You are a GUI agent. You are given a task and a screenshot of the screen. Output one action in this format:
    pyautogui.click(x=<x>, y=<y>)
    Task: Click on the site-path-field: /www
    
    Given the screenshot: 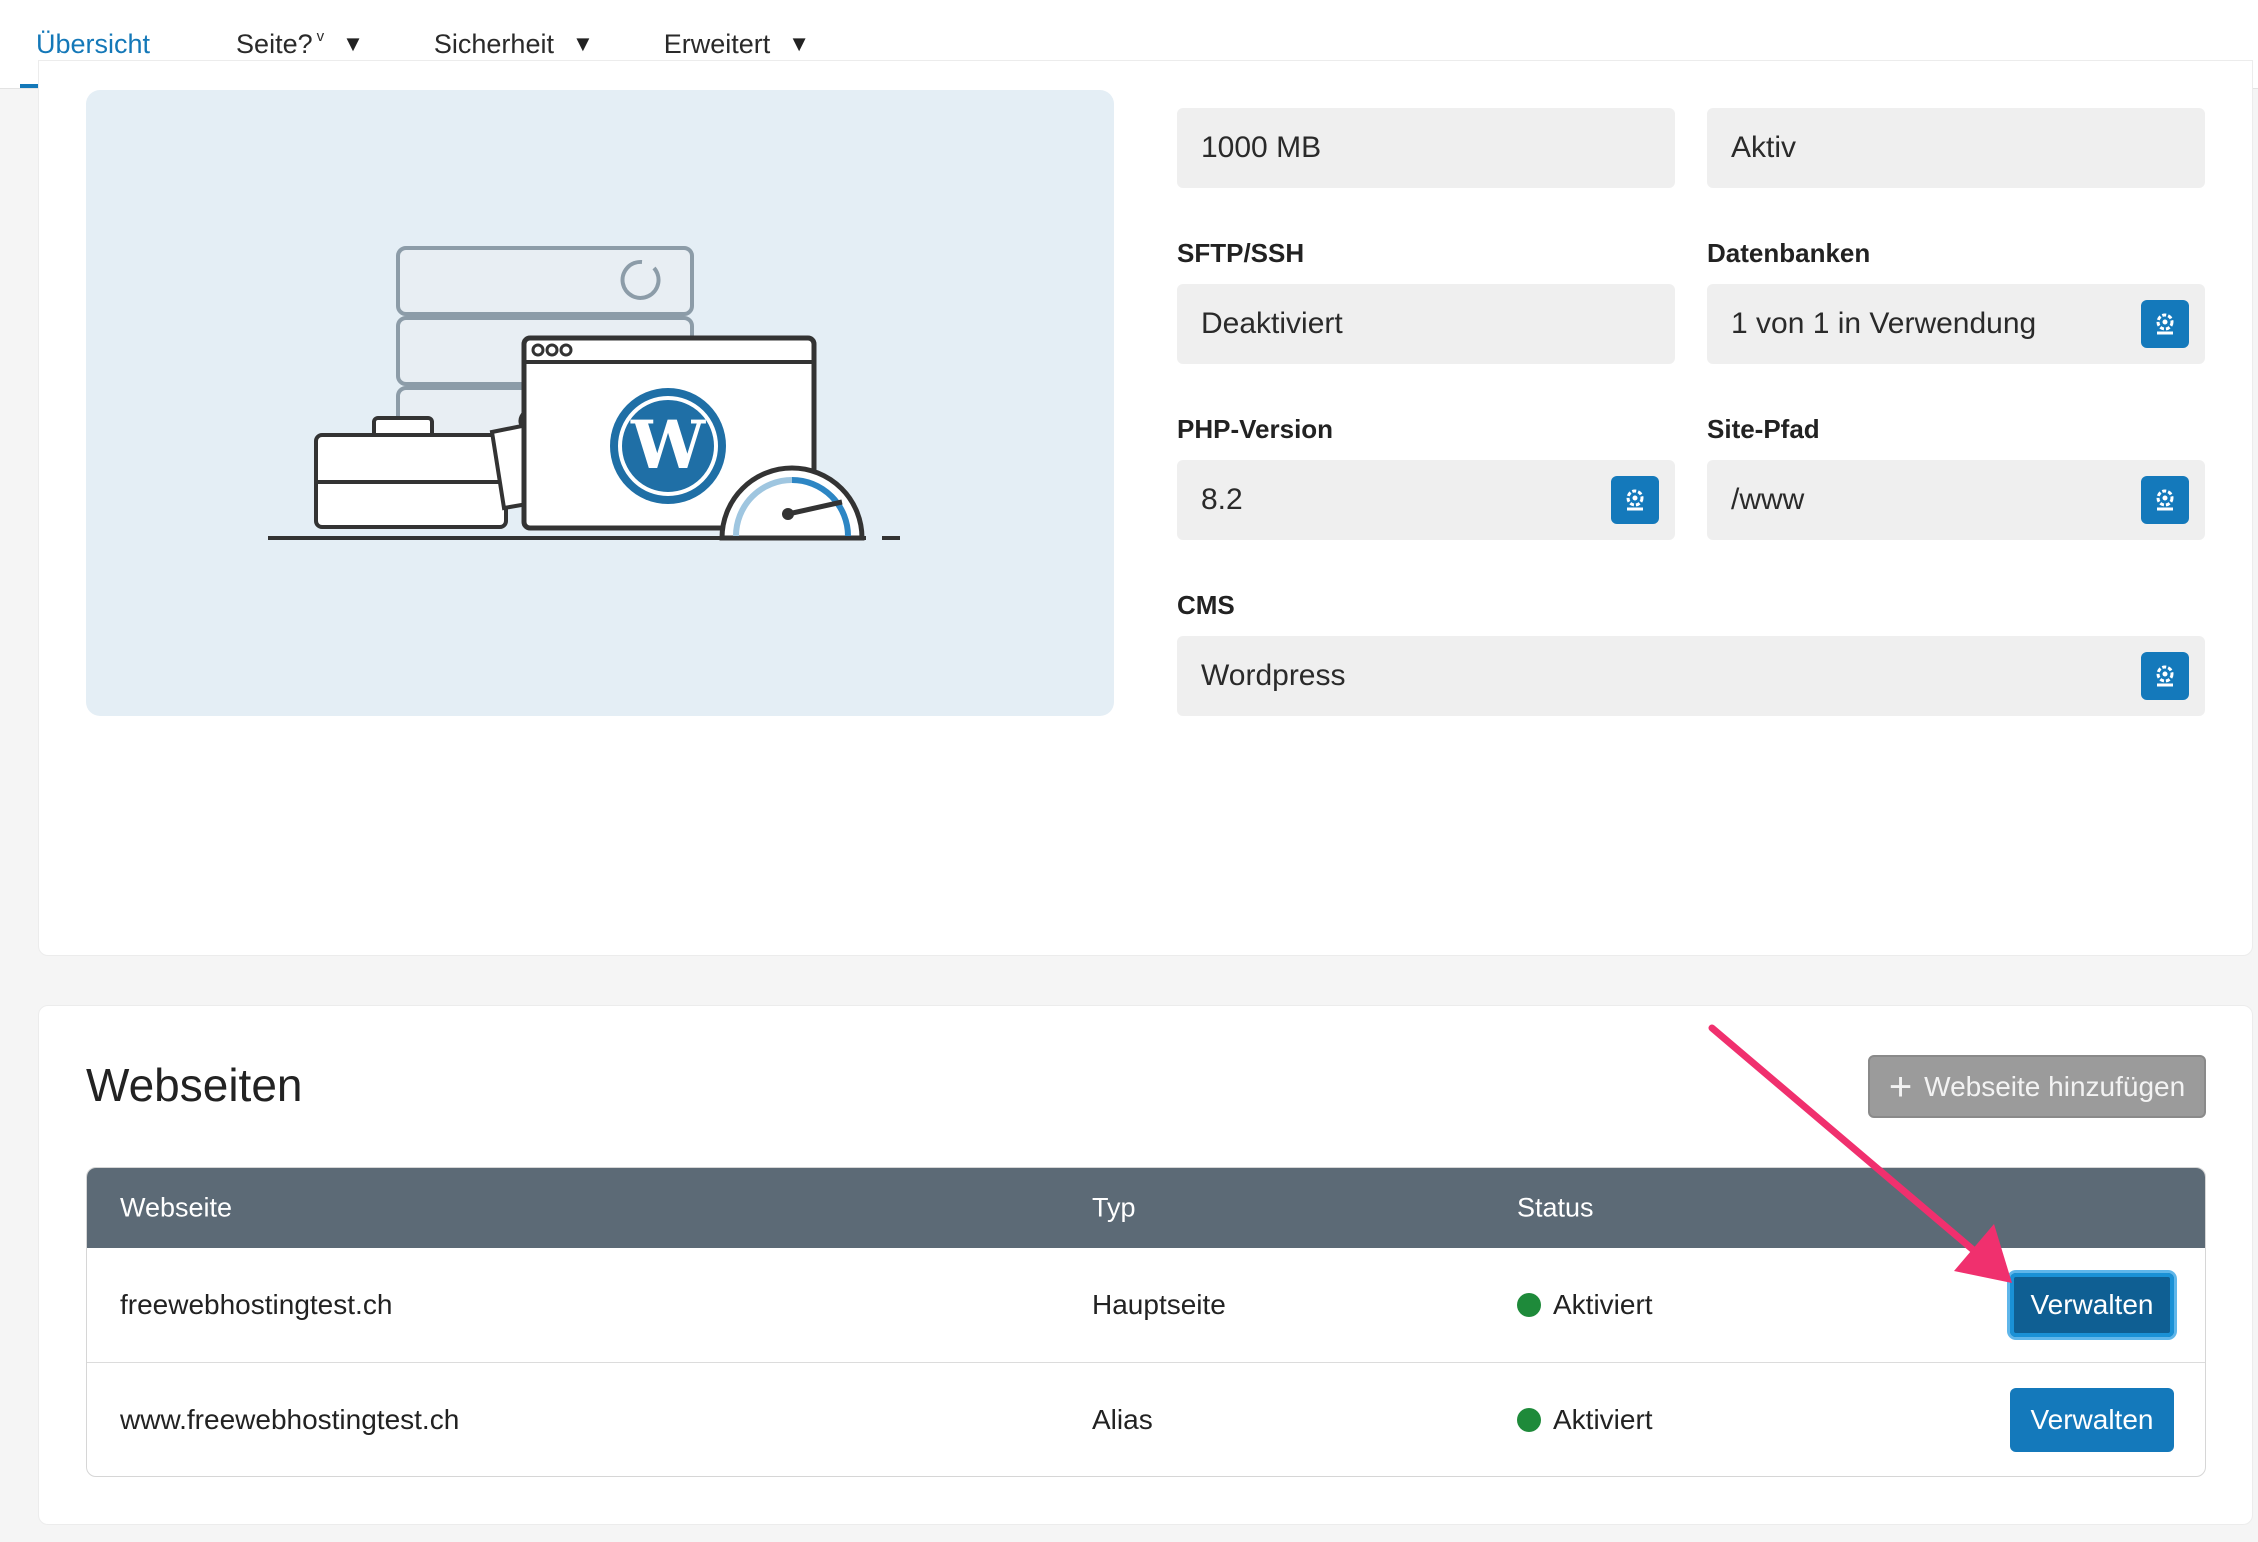 What is the action you would take?
    pyautogui.click(x=1956, y=500)
    